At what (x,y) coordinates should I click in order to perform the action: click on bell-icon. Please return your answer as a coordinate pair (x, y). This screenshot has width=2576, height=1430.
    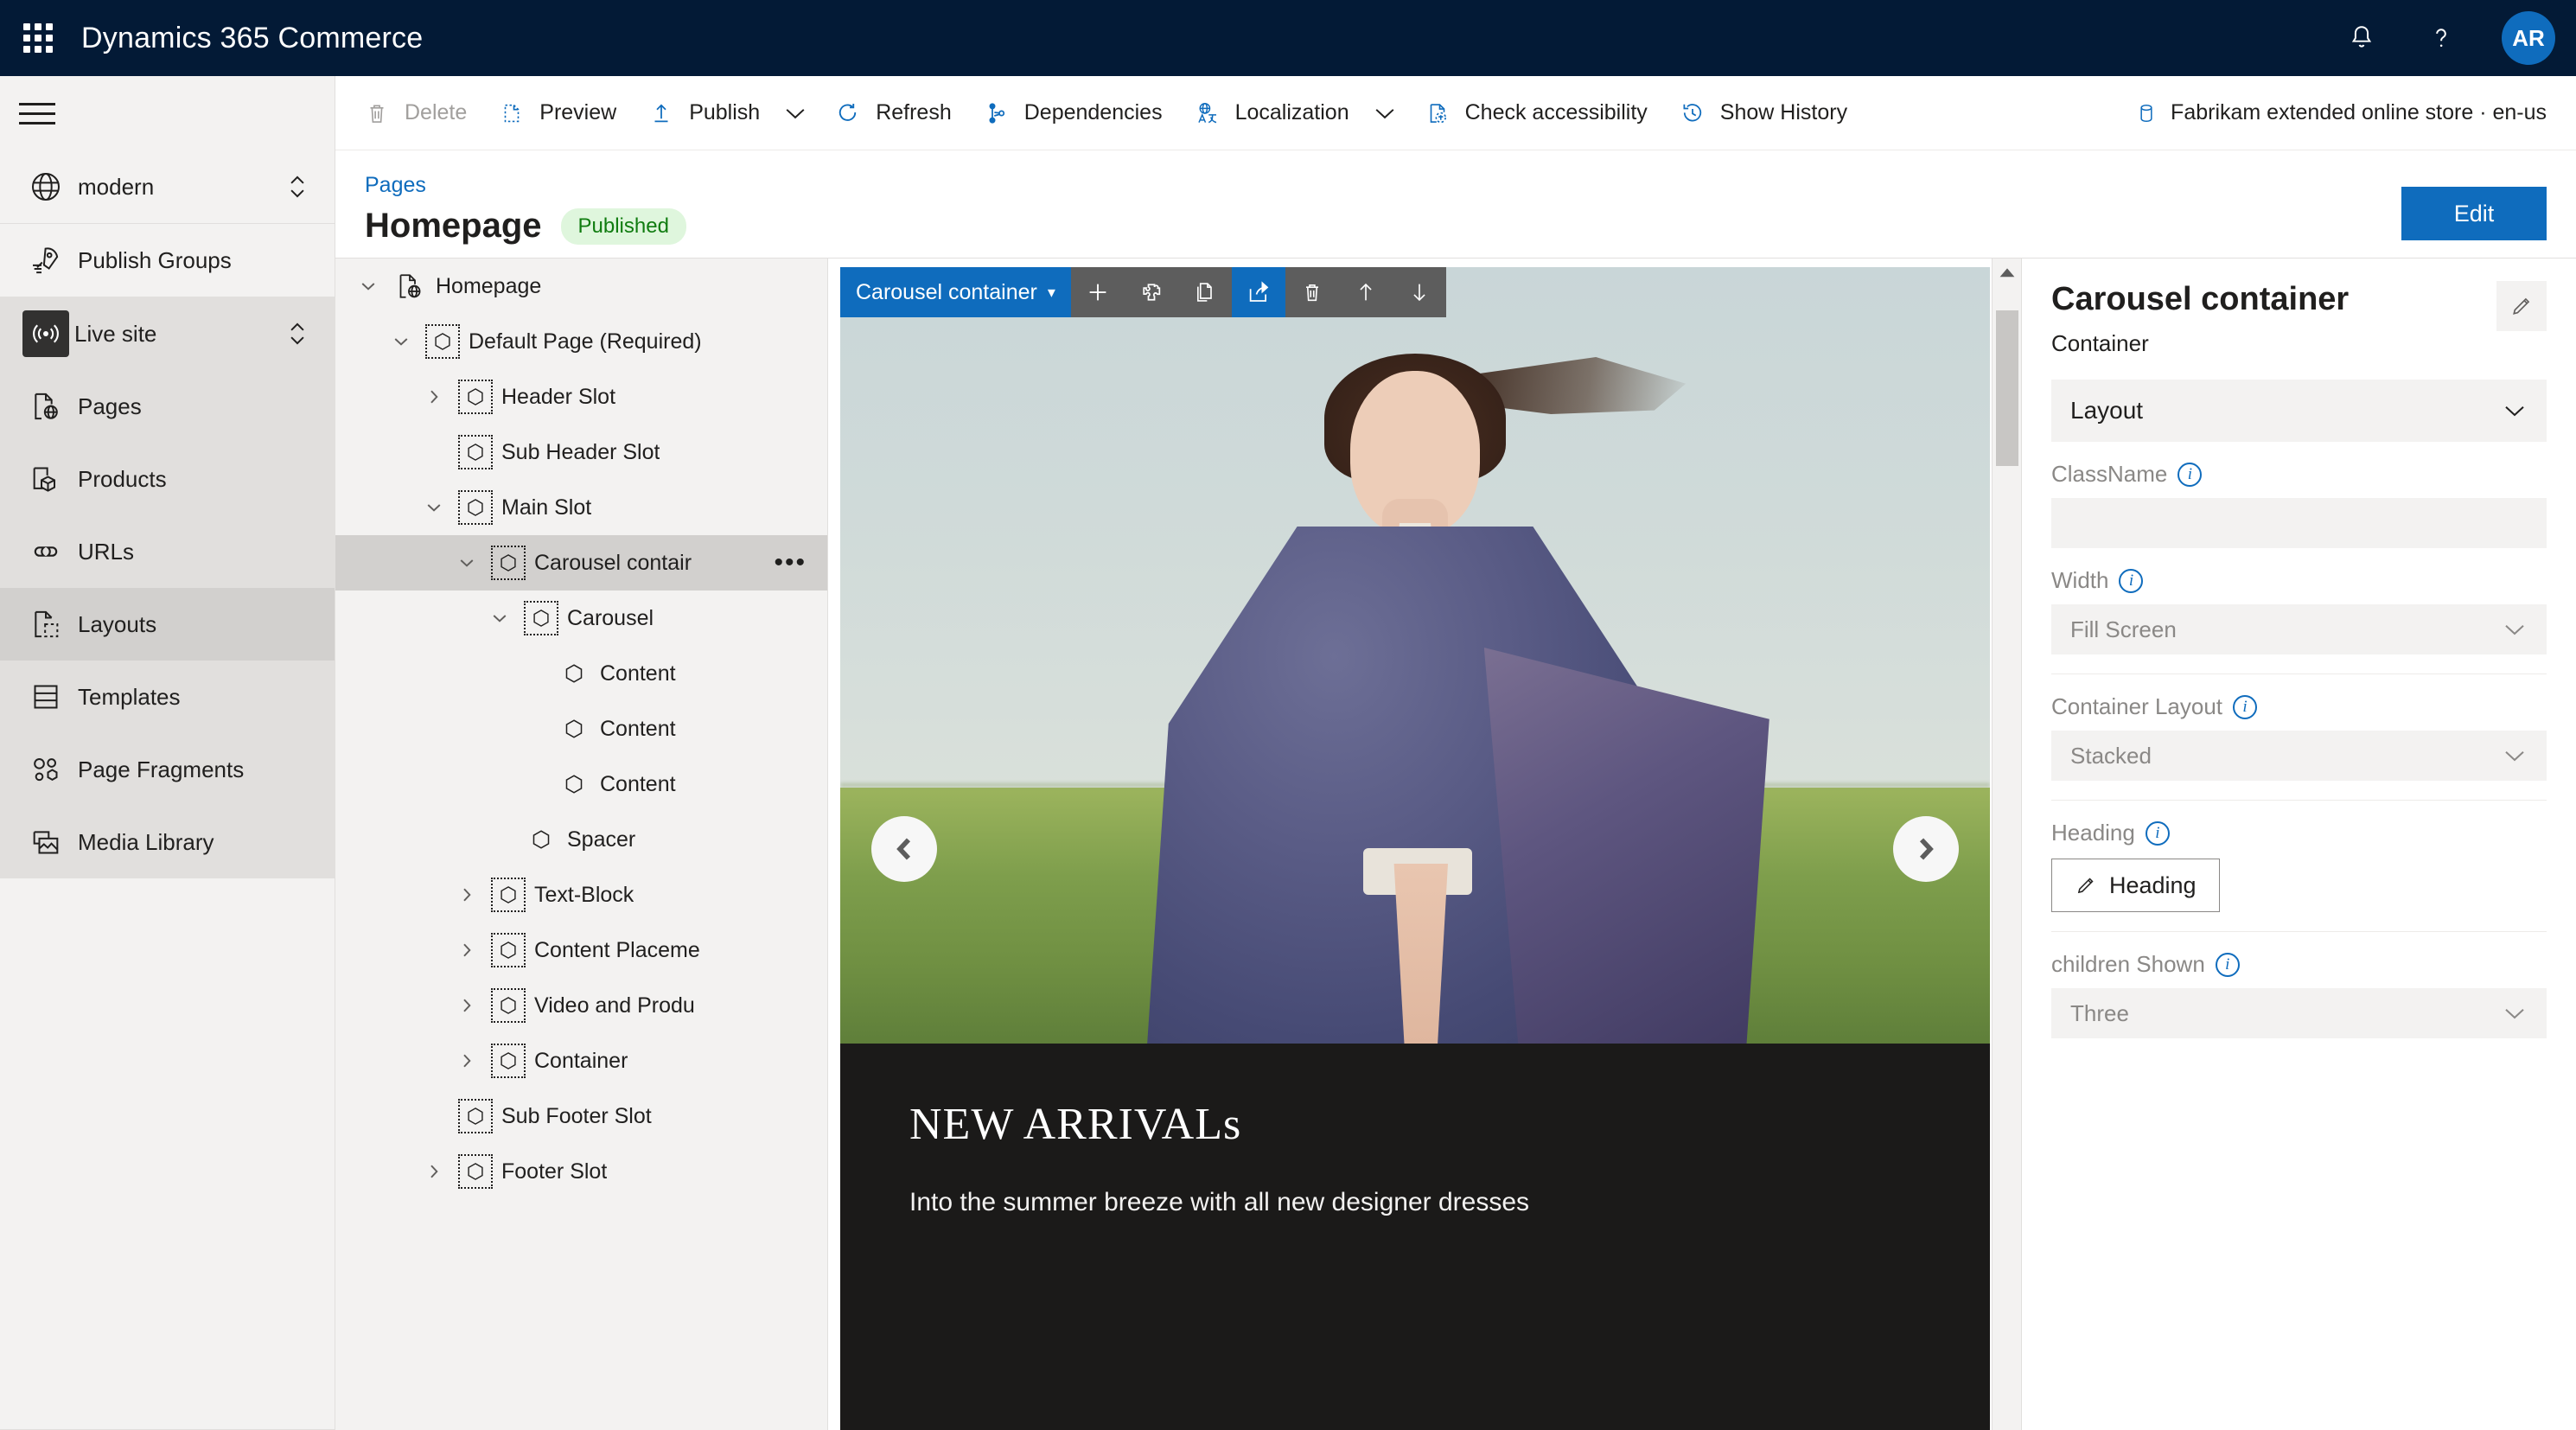
    Looking at the image, I should click on (2361, 38).